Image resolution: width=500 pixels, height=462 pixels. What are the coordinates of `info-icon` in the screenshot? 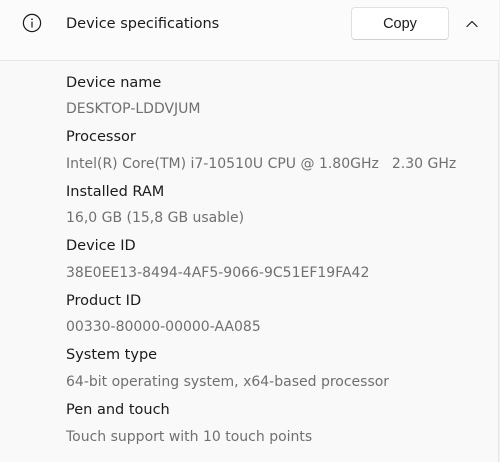 It's located at (32, 23).